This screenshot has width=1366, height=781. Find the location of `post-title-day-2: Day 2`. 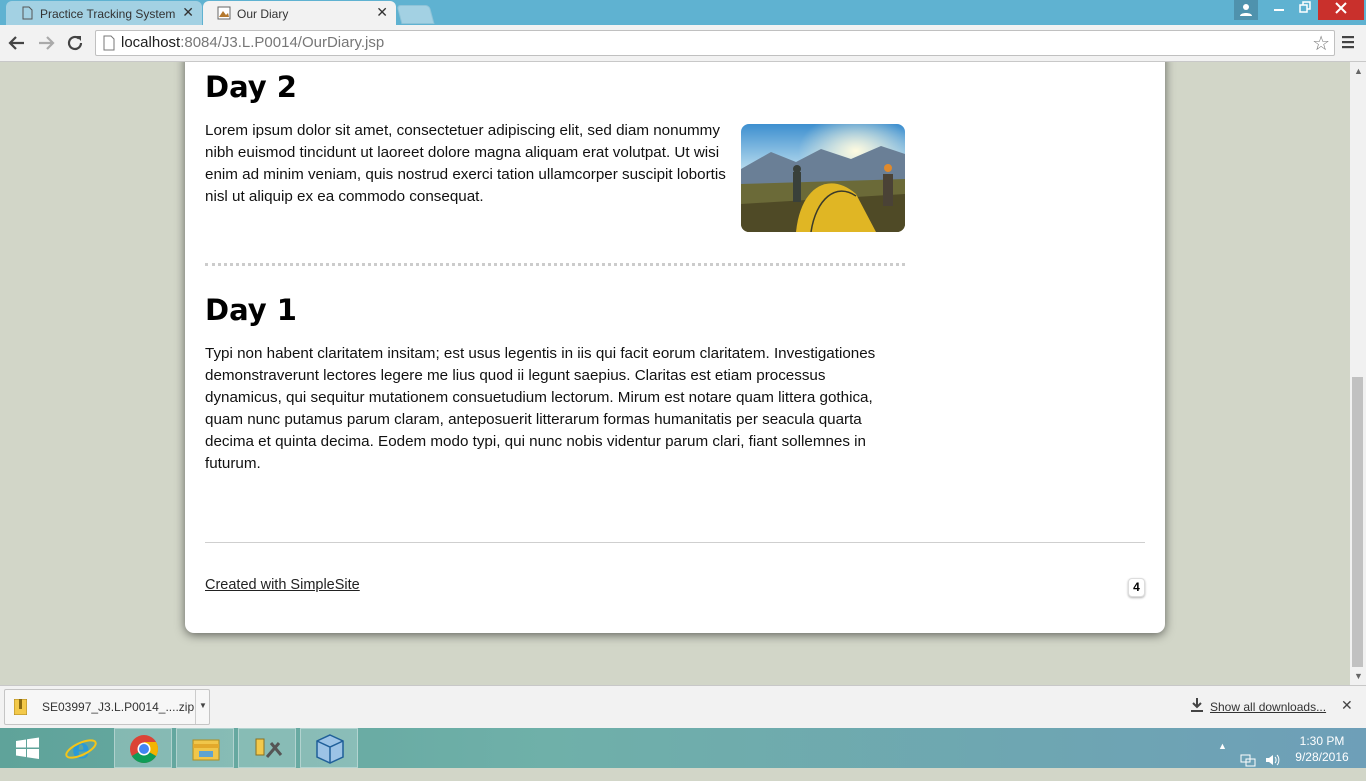

post-title-day-2: Day 2 is located at coordinates (251, 87).